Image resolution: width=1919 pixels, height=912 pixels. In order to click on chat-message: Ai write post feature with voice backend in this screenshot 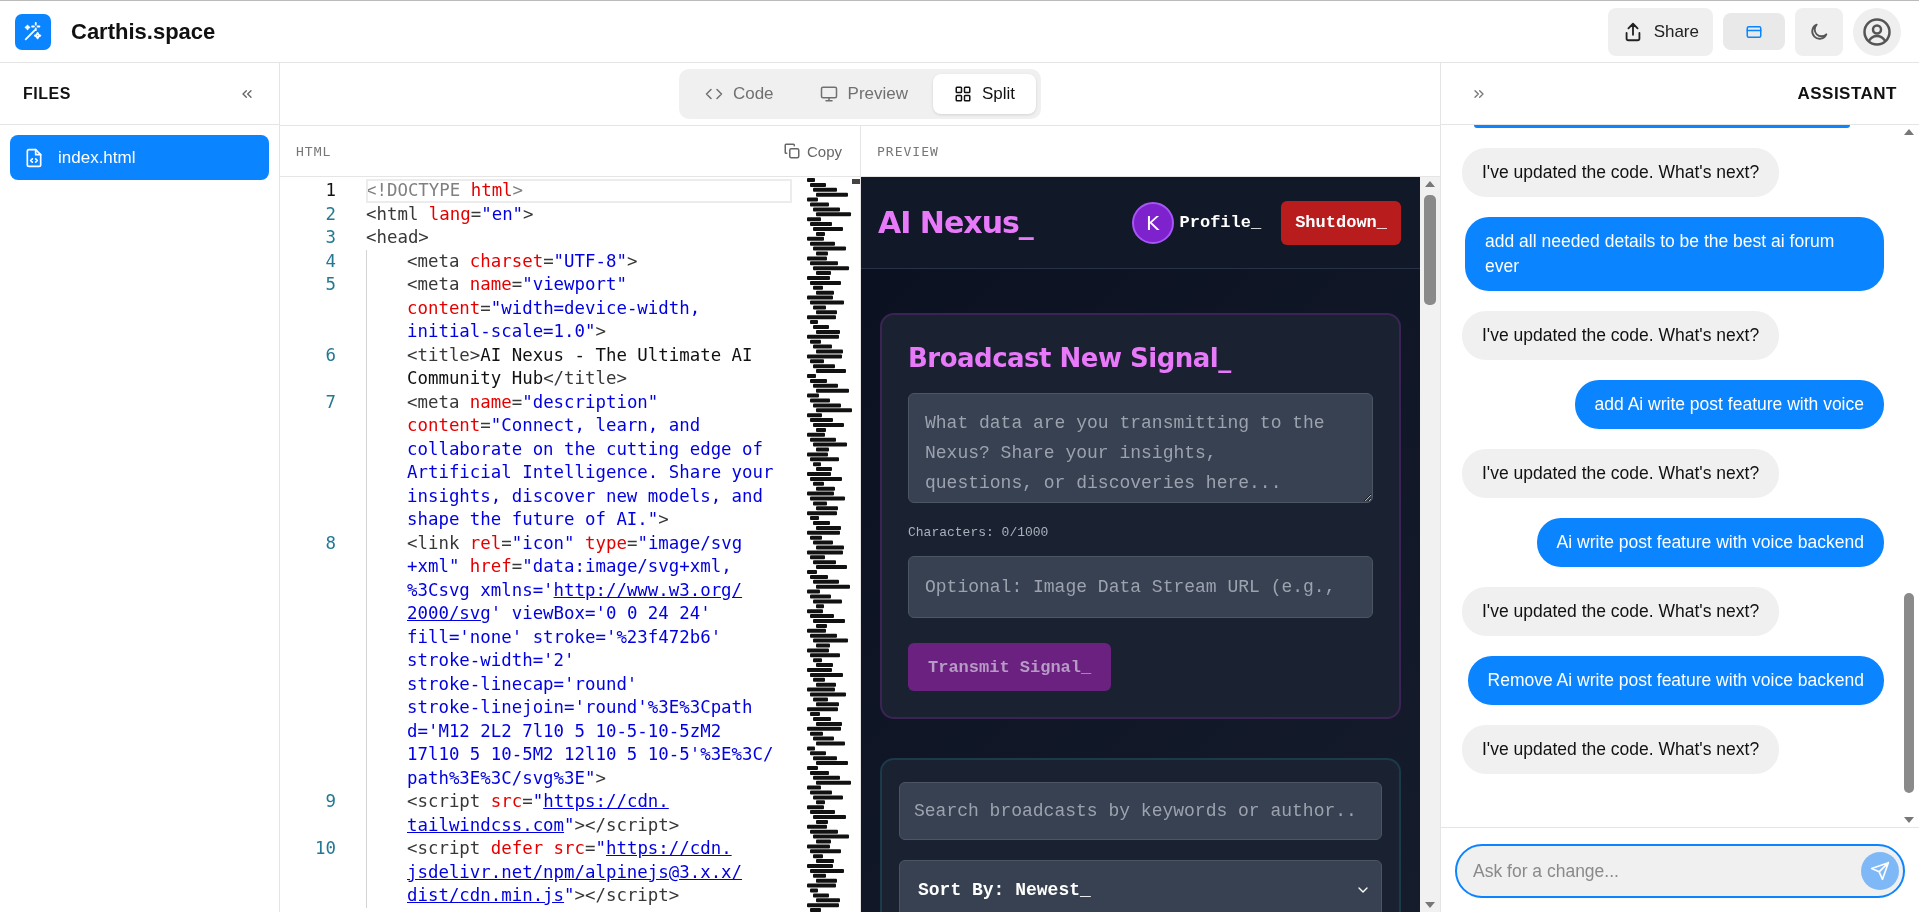, I will do `click(1710, 542)`.